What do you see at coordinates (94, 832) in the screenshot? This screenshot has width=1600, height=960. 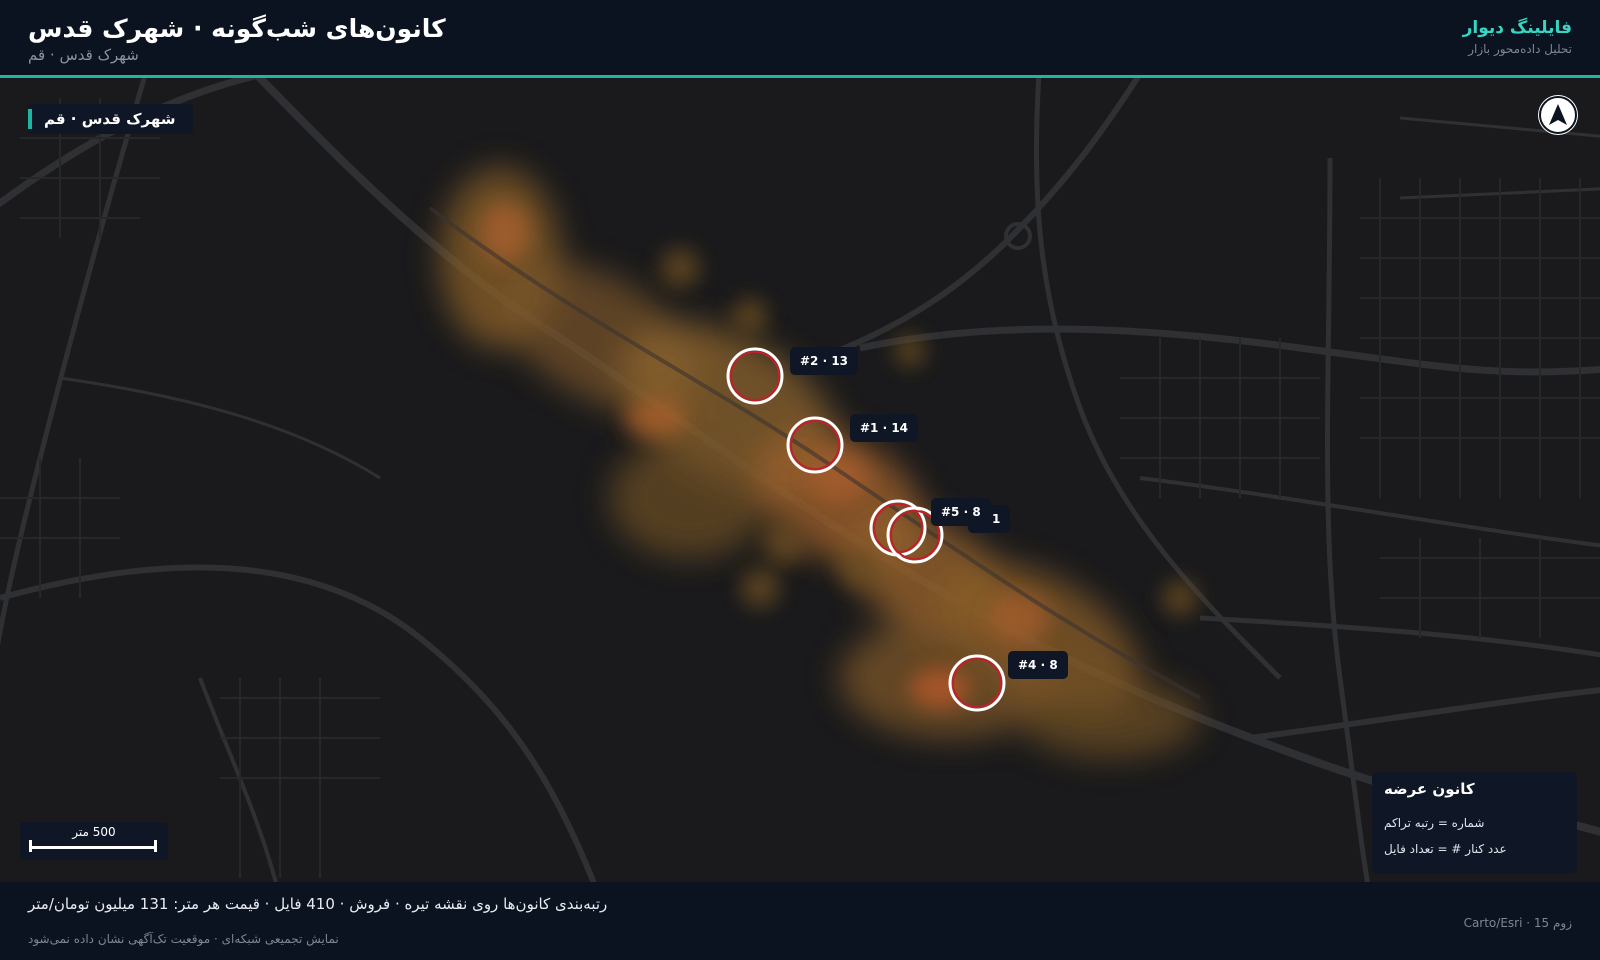 I see `scale-label: 500 متر` at bounding box center [94, 832].